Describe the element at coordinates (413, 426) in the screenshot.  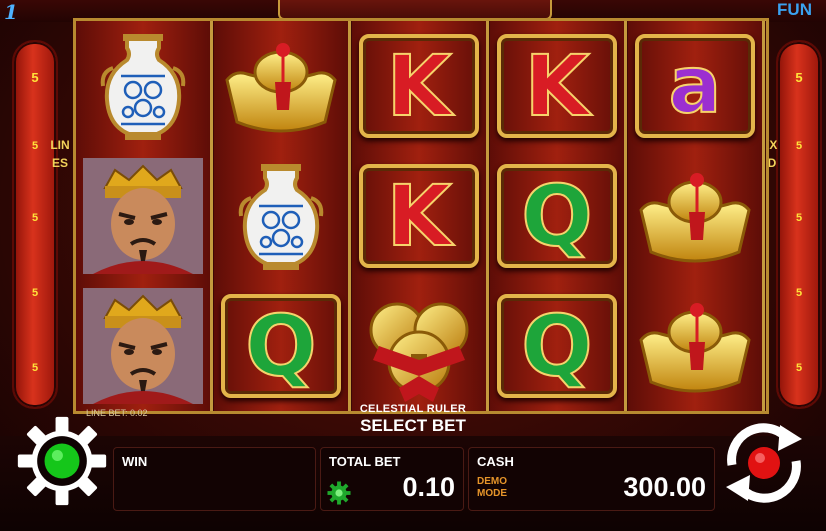
I see `select-bet-button: SELECT BET` at that location.